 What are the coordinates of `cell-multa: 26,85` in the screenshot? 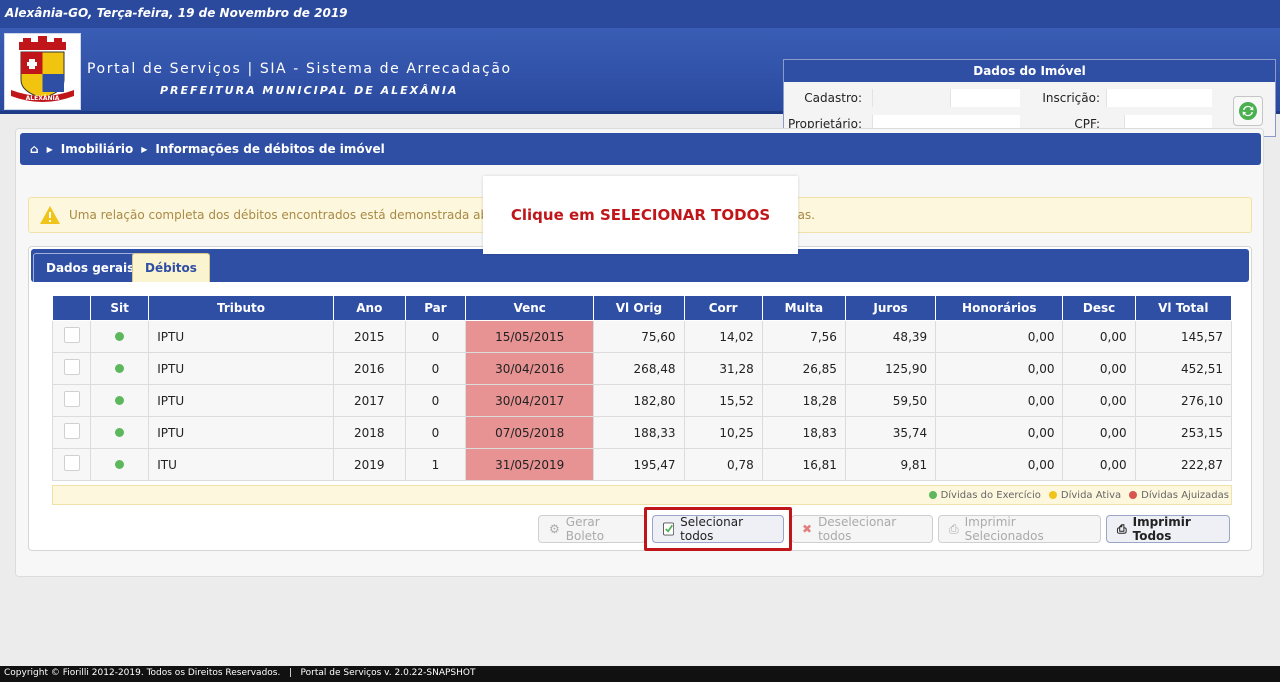 It's located at (803, 368).